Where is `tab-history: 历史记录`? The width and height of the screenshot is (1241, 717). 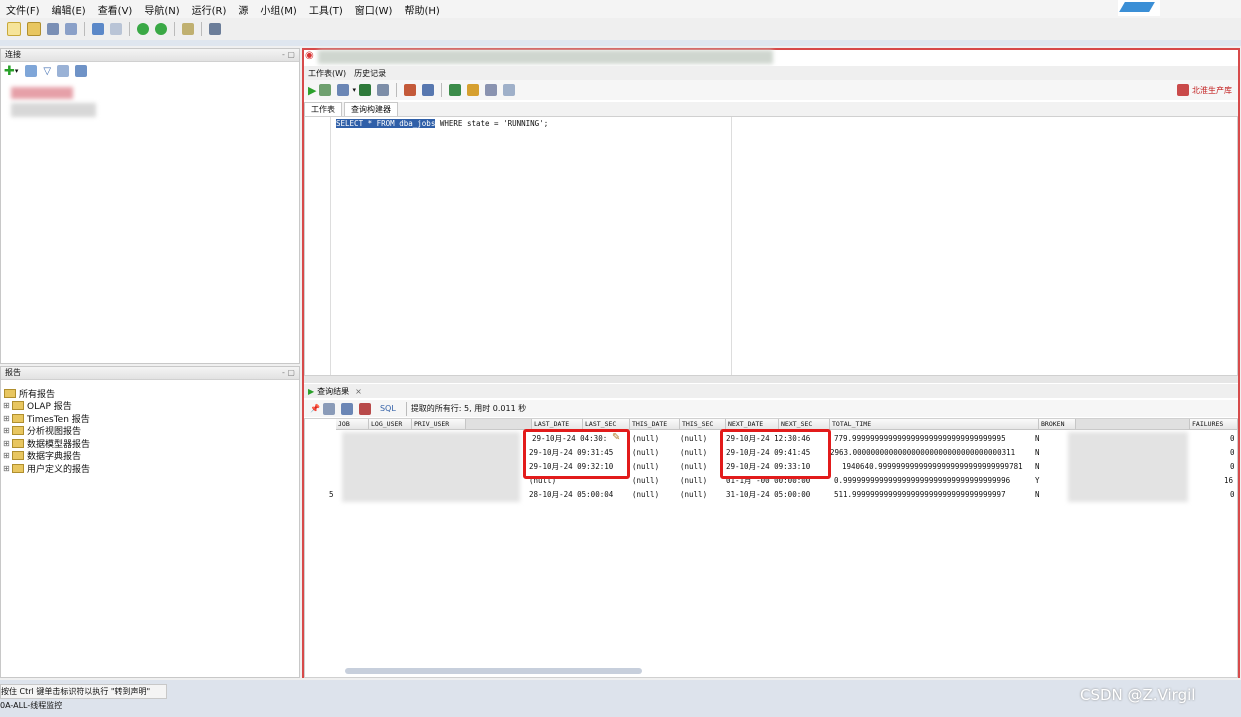
tab-history: 历史记录 is located at coordinates (370, 73).